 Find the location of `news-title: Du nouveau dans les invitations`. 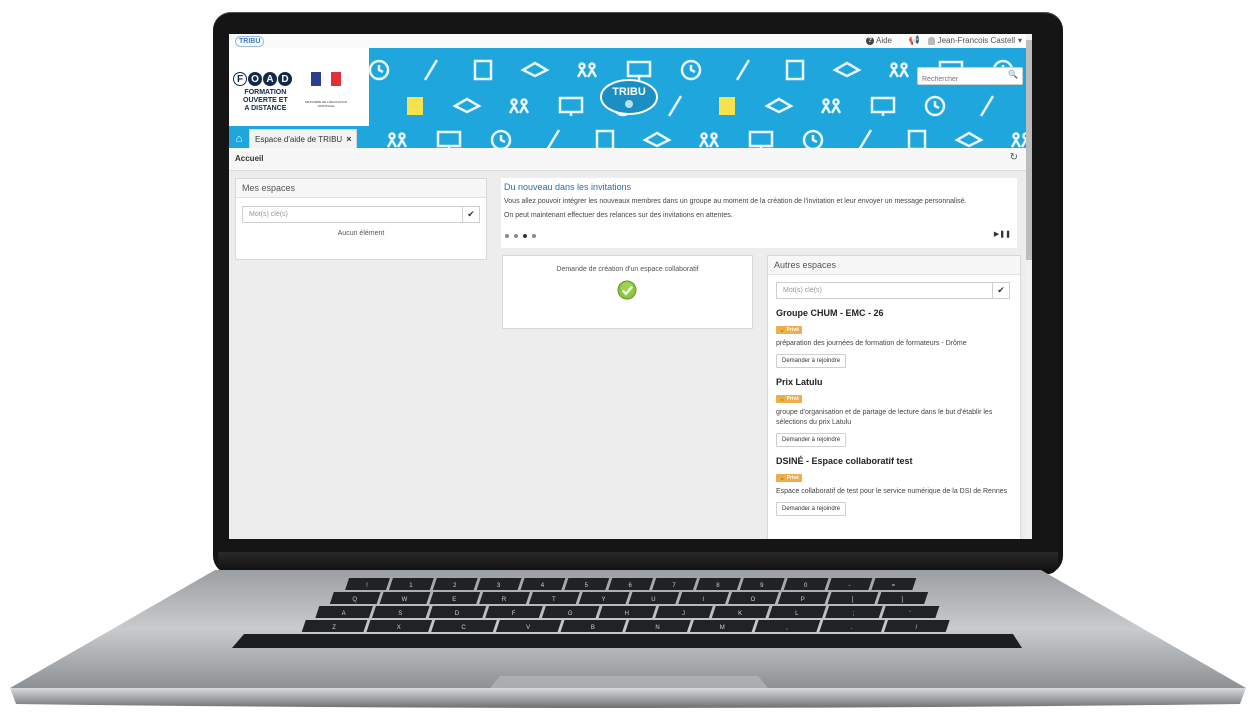

news-title: Du nouveau dans les invitations is located at coordinates (567, 187).